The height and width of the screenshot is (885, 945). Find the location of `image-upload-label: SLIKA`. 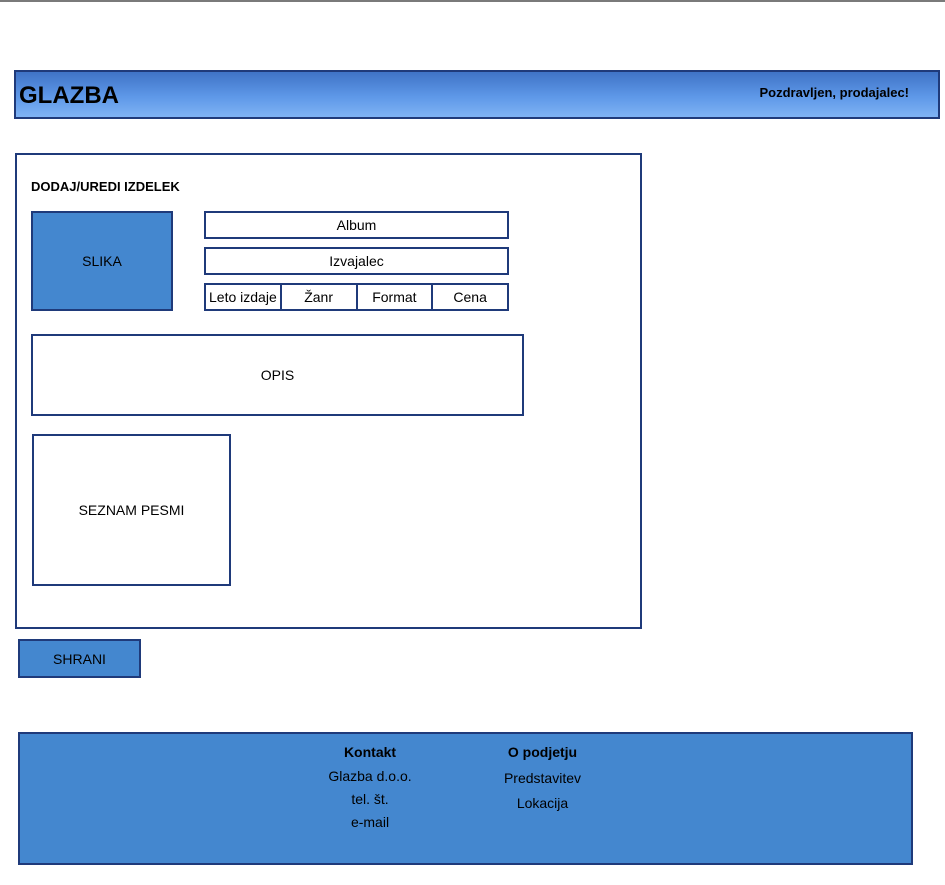

image-upload-label: SLIKA is located at coordinates (102, 261).